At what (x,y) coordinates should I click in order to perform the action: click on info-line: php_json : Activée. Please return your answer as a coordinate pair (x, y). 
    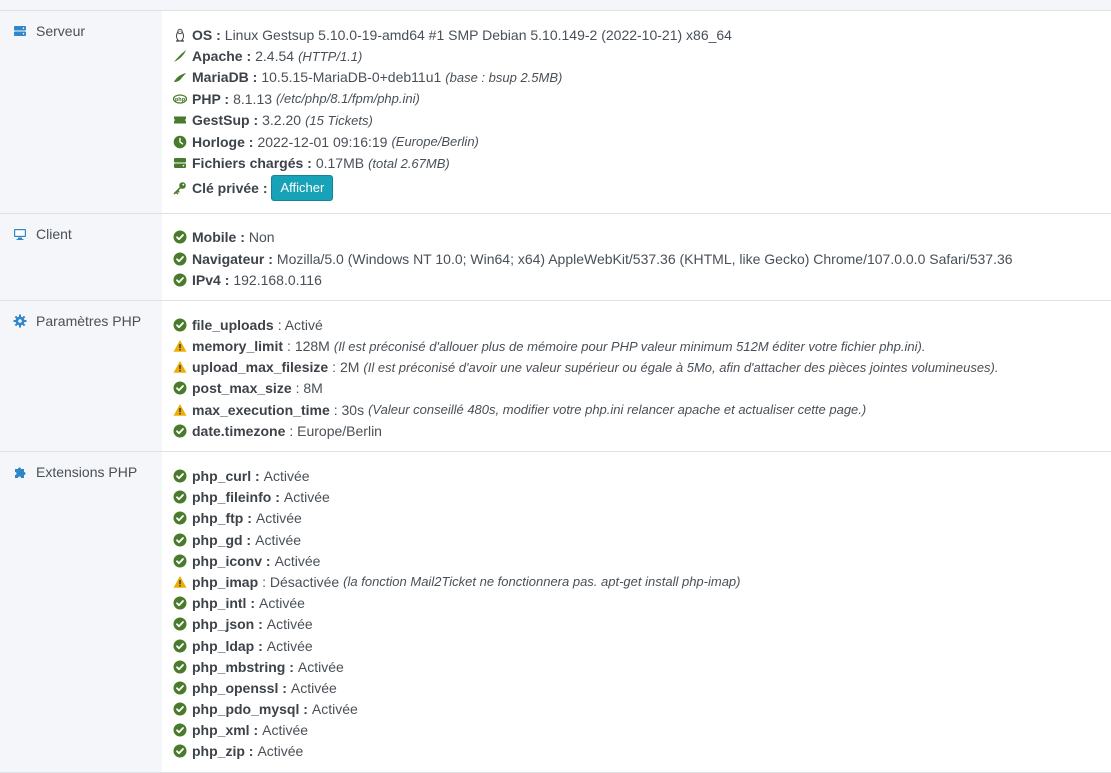
    Looking at the image, I should click on (642, 624).